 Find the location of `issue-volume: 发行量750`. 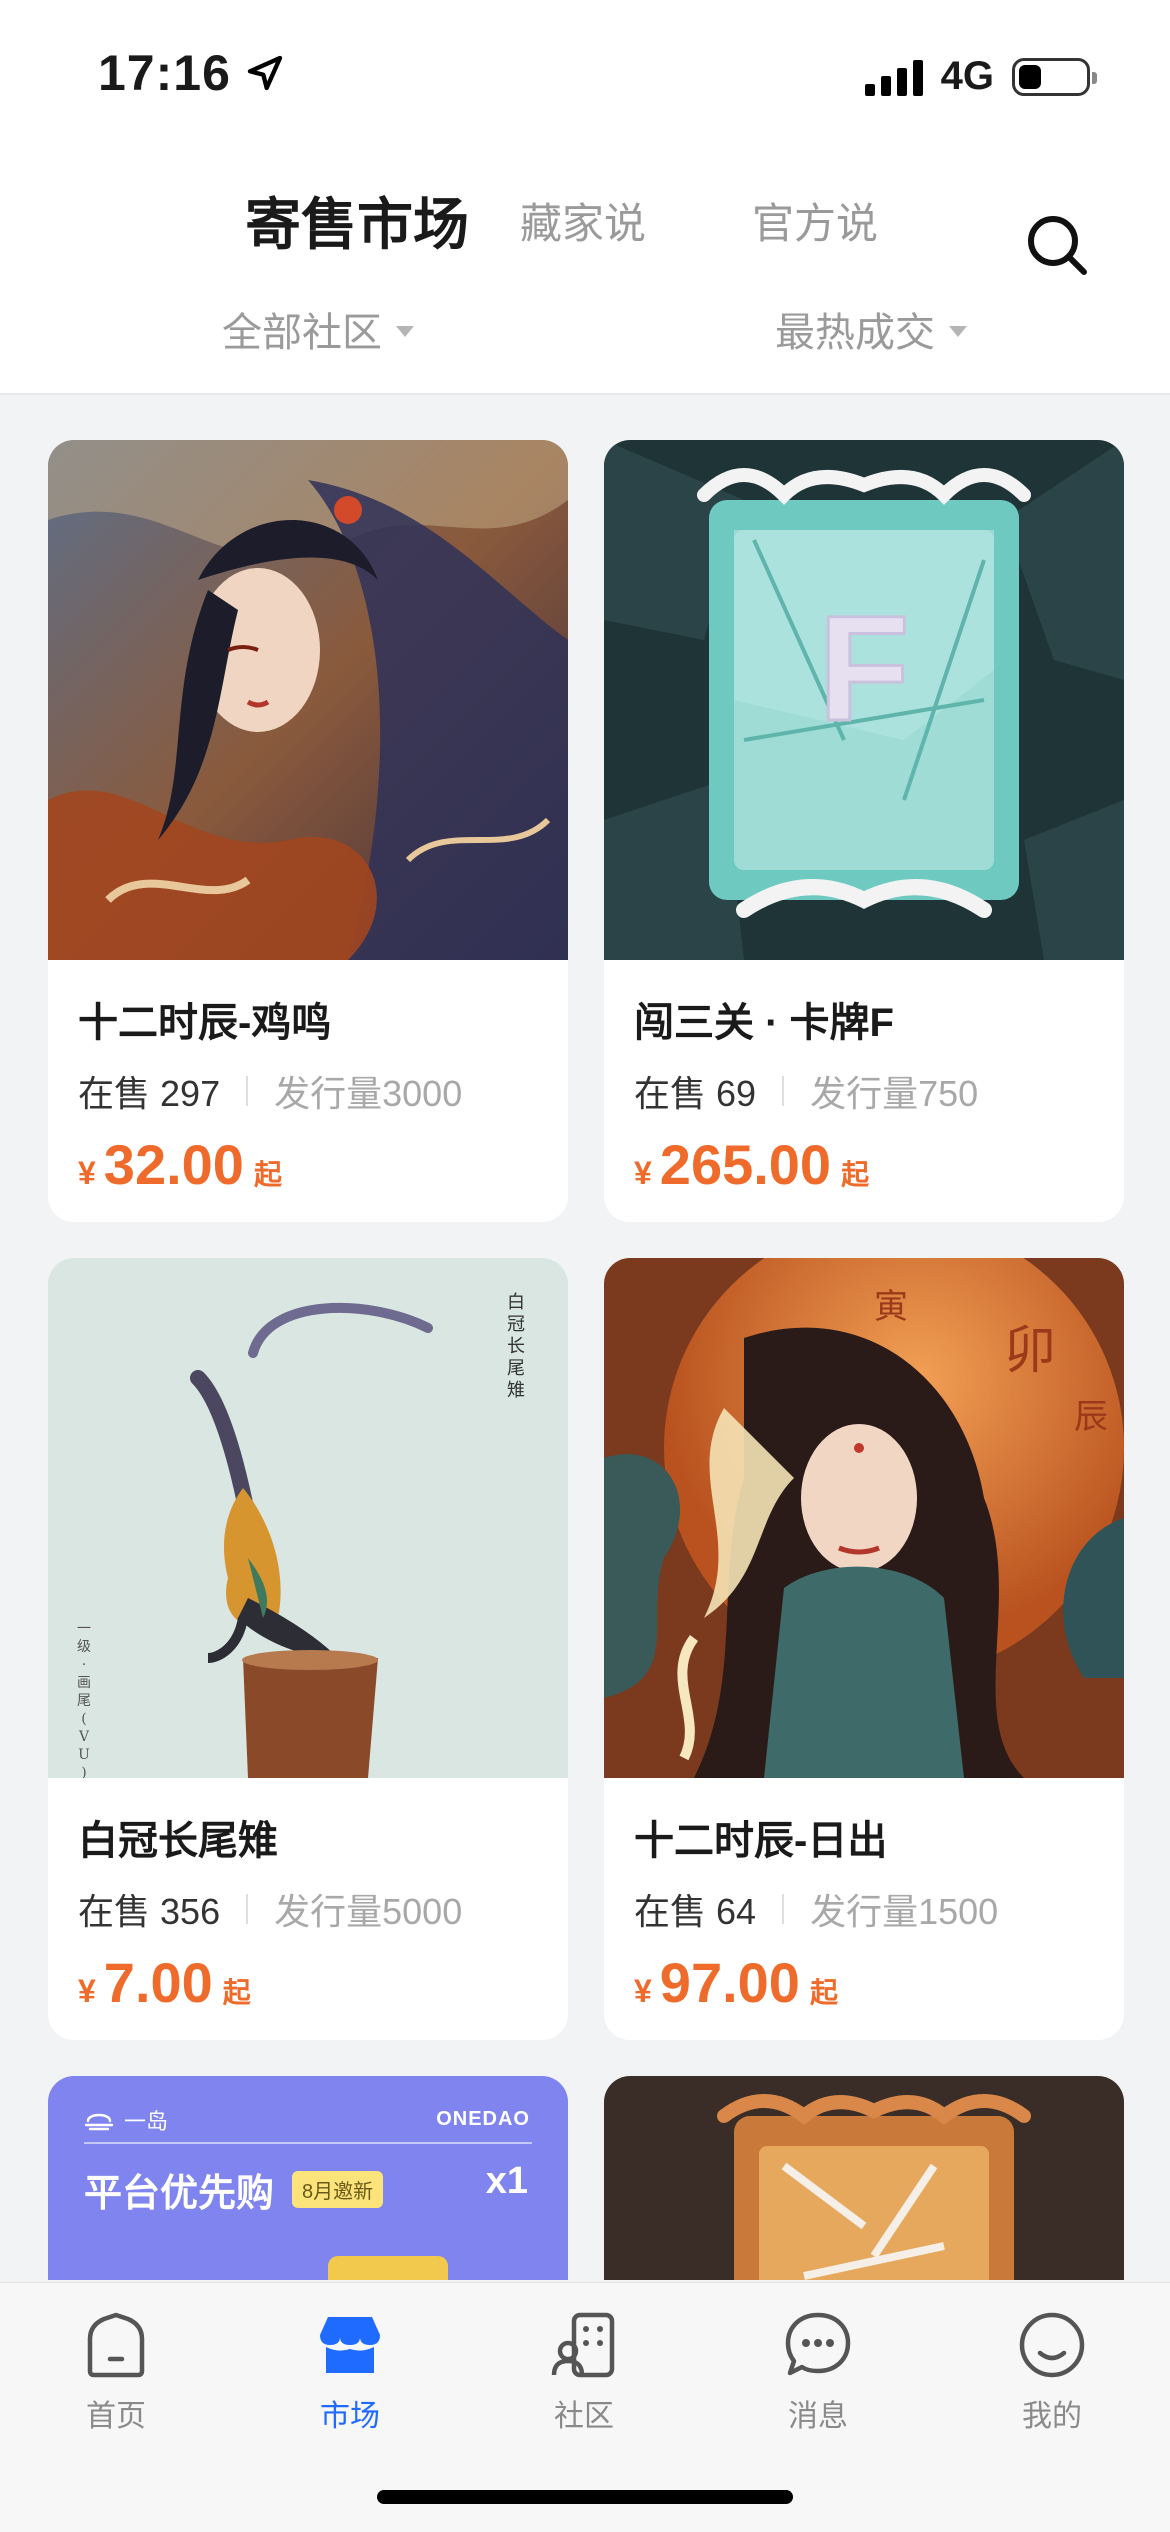

issue-volume: 发行量750 is located at coordinates (894, 1093).